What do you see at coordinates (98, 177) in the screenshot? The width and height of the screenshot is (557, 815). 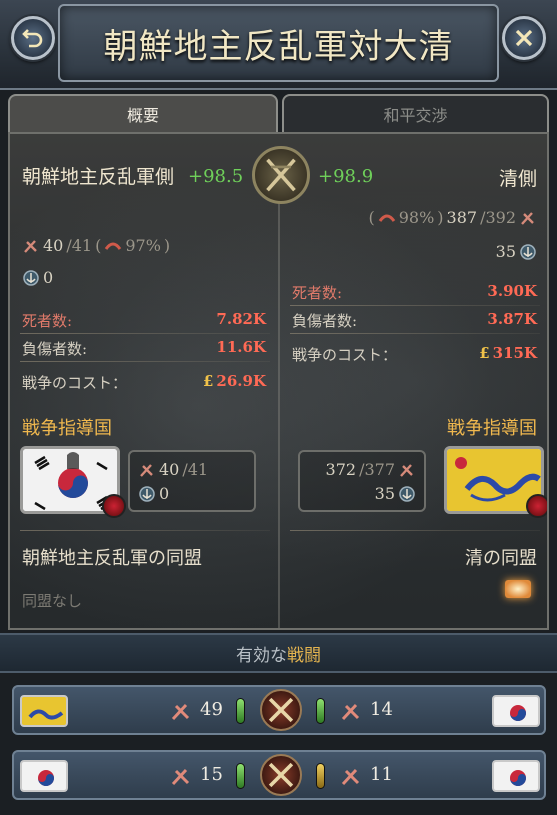 I see `left-side-name: 朝鮮地主反乱軍側` at bounding box center [98, 177].